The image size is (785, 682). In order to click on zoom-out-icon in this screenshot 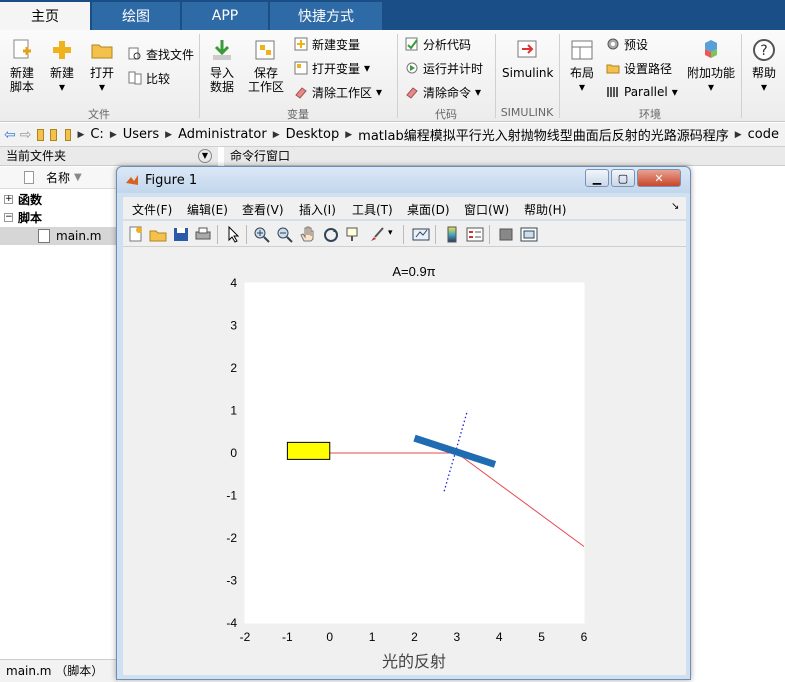, I will do `click(285, 234)`.